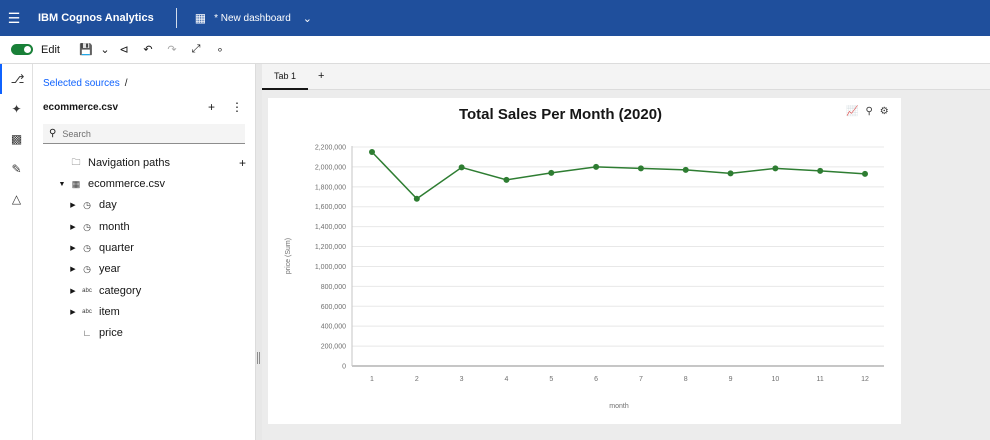  Describe the element at coordinates (111, 184) in the screenshot. I see `tree-item-ecommerce-csv: ▼ ▦ ecommerce.csv` at that location.